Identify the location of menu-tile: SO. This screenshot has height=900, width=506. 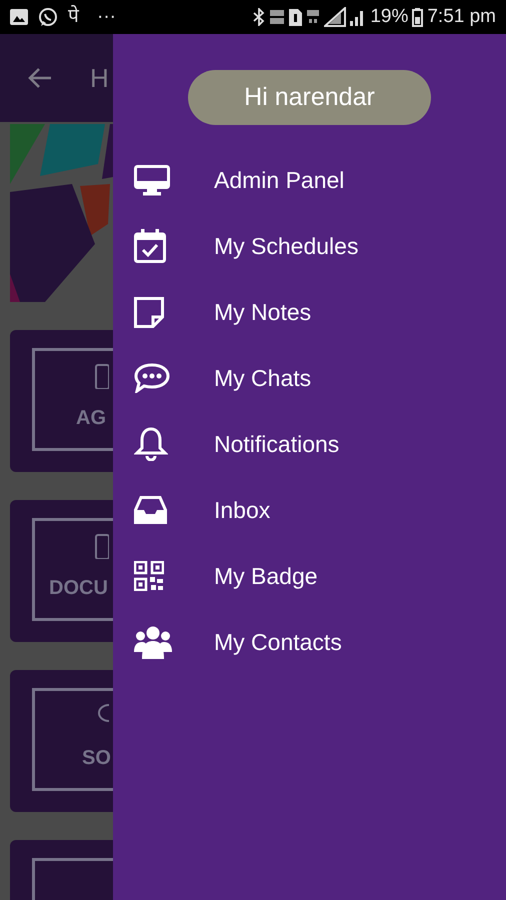
(61, 741).